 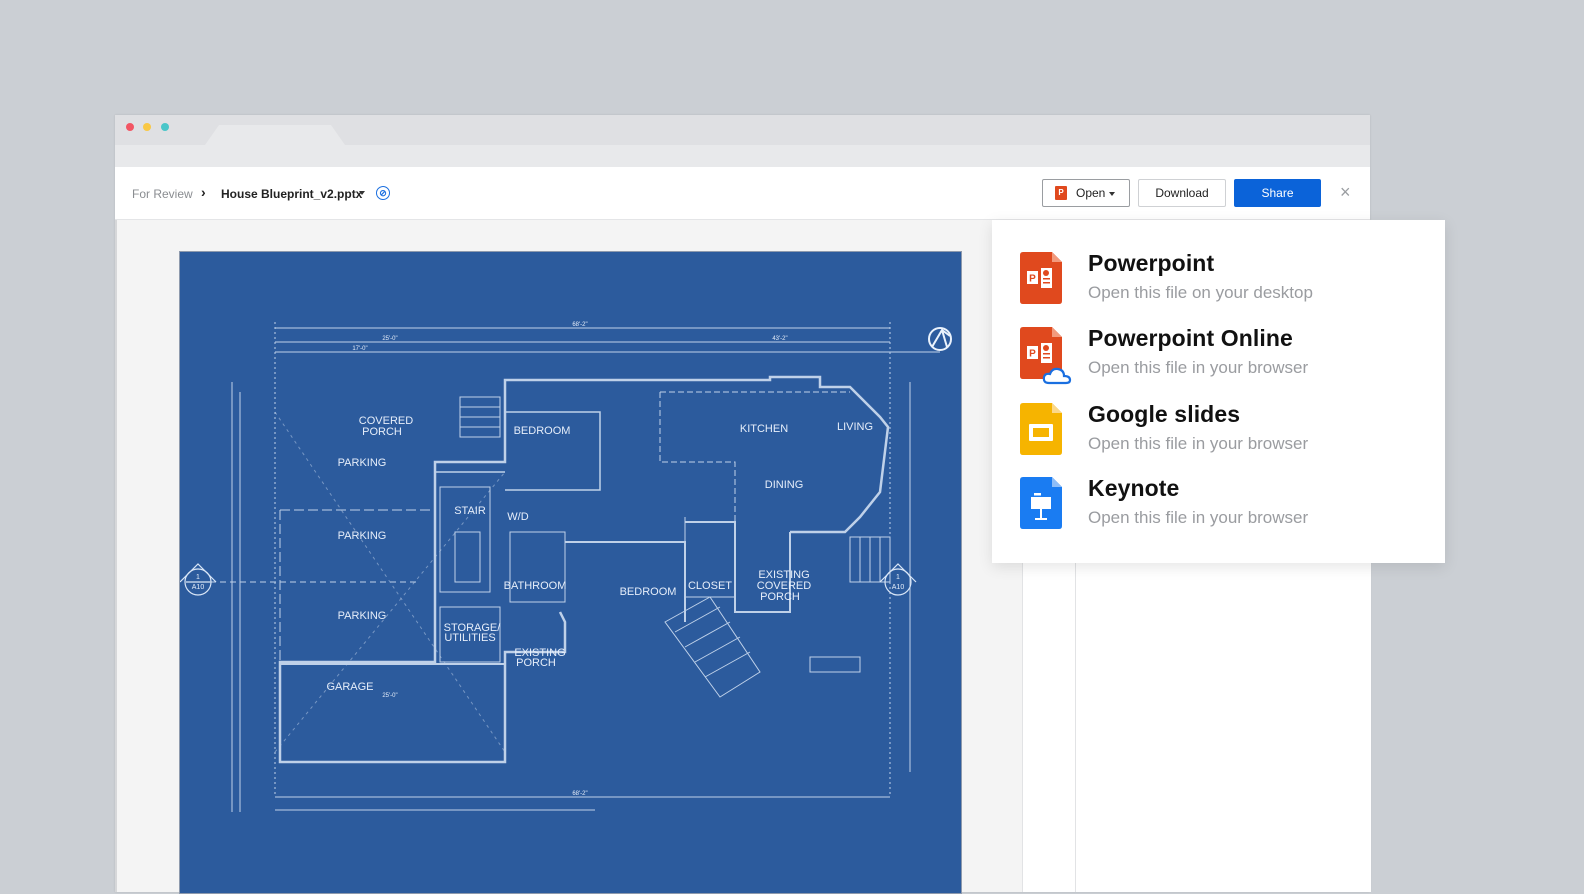 I want to click on maximize-window-button, so click(x=165, y=127).